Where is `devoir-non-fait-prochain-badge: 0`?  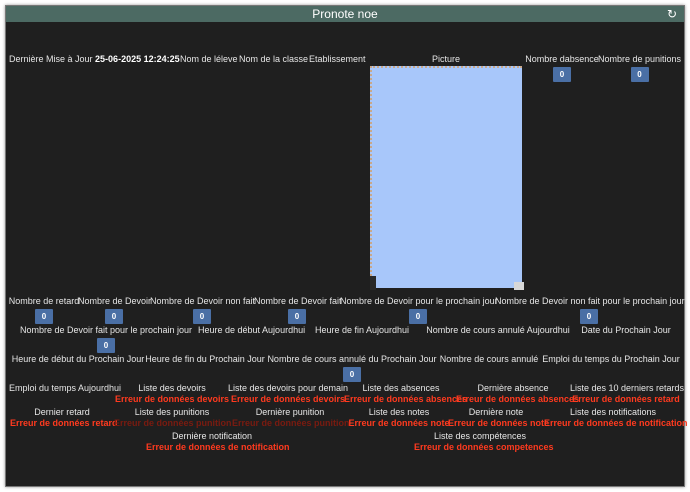 devoir-non-fait-prochain-badge: 0 is located at coordinates (589, 316).